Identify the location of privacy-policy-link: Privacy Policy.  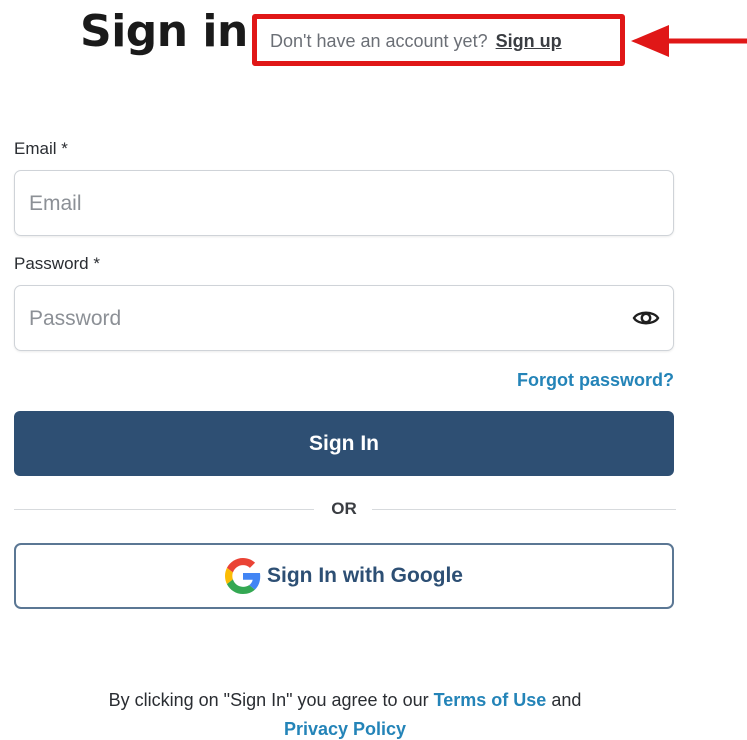
(345, 729).